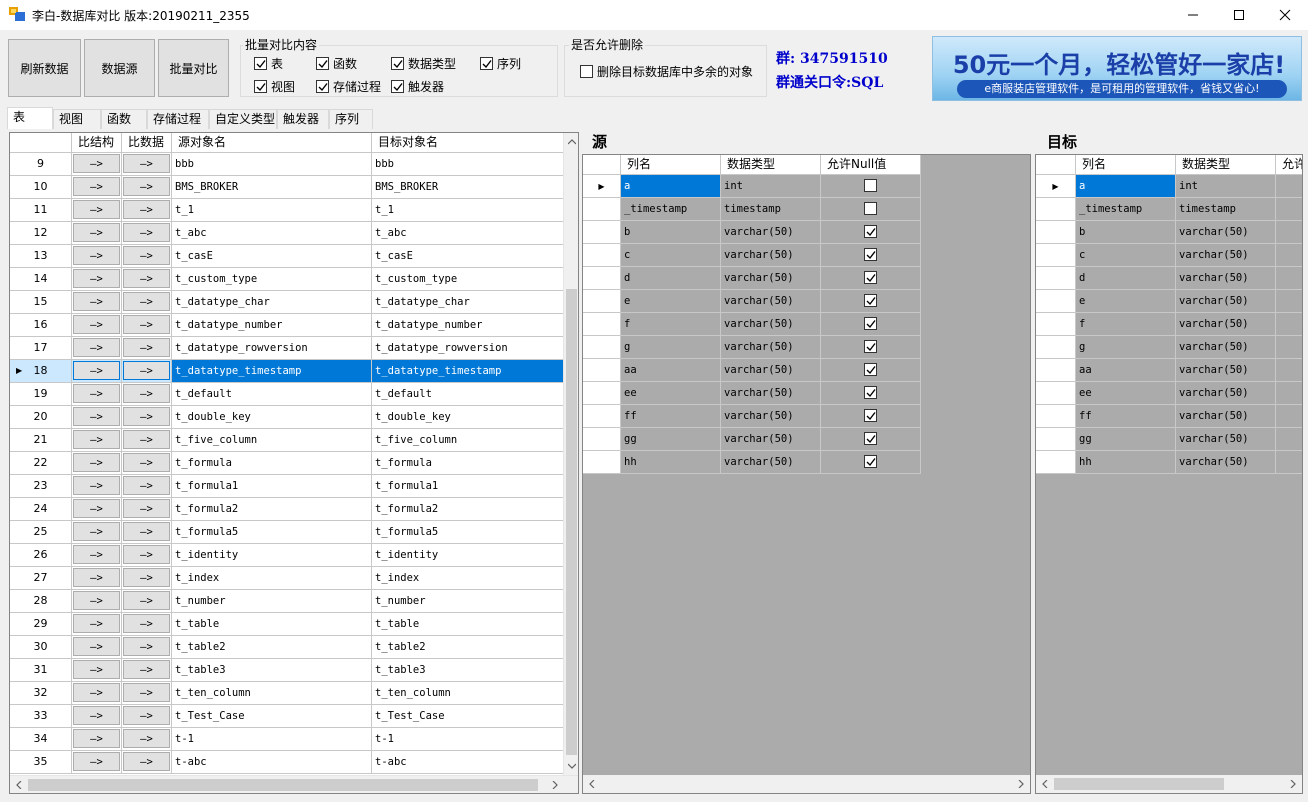 This screenshot has width=1308, height=802. Describe the element at coordinates (1126, 439) in the screenshot. I see `column-name-cell: gg` at that location.